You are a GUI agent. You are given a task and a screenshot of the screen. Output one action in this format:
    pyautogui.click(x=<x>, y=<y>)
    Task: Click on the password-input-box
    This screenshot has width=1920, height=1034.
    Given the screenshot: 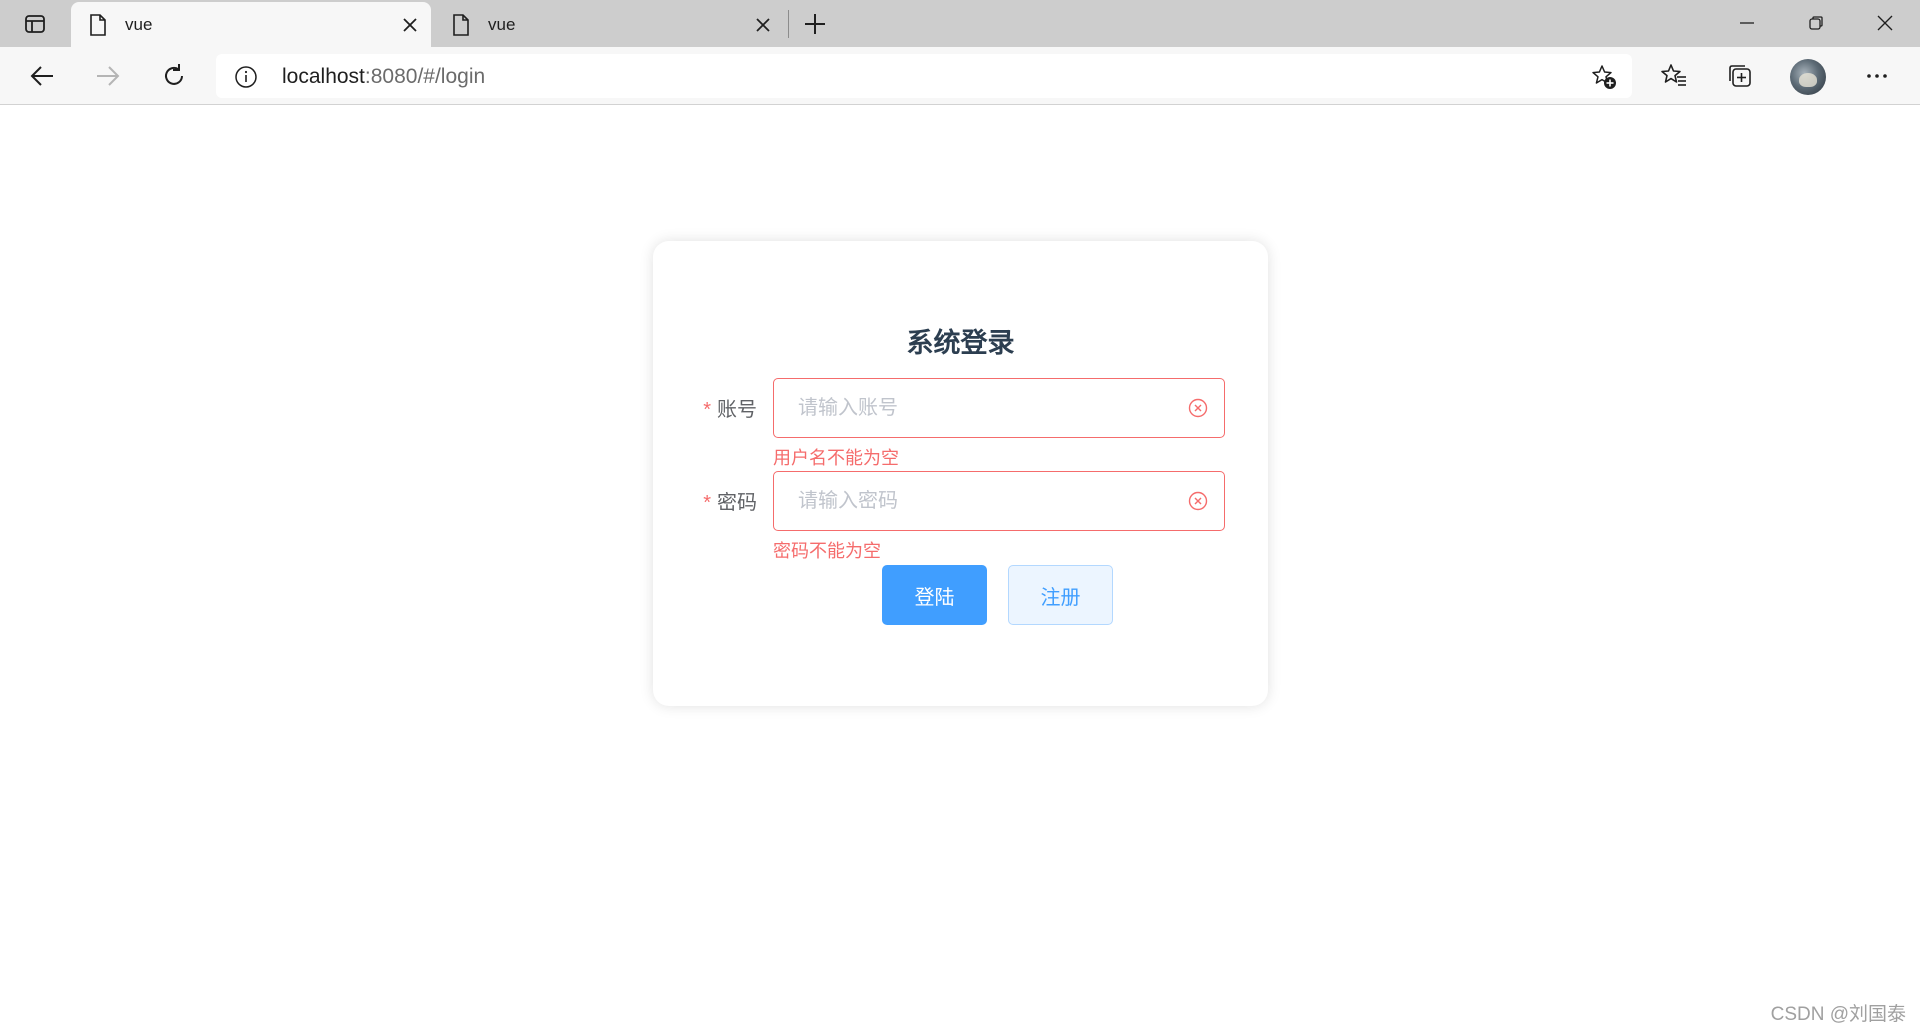 What is the action you would take?
    pyautogui.click(x=999, y=501)
    